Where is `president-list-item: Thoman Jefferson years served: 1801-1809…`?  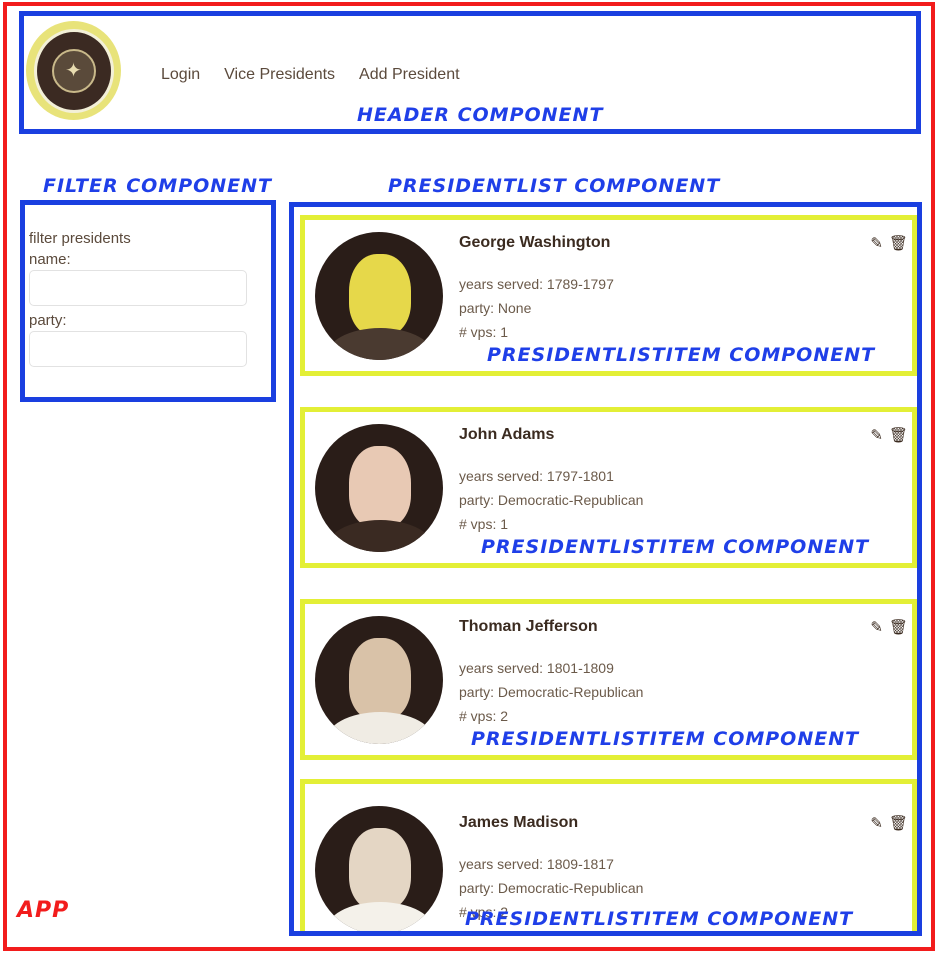
president-list-item: Thoman Jefferson years served: 1801-1809… is located at coordinates (608, 679).